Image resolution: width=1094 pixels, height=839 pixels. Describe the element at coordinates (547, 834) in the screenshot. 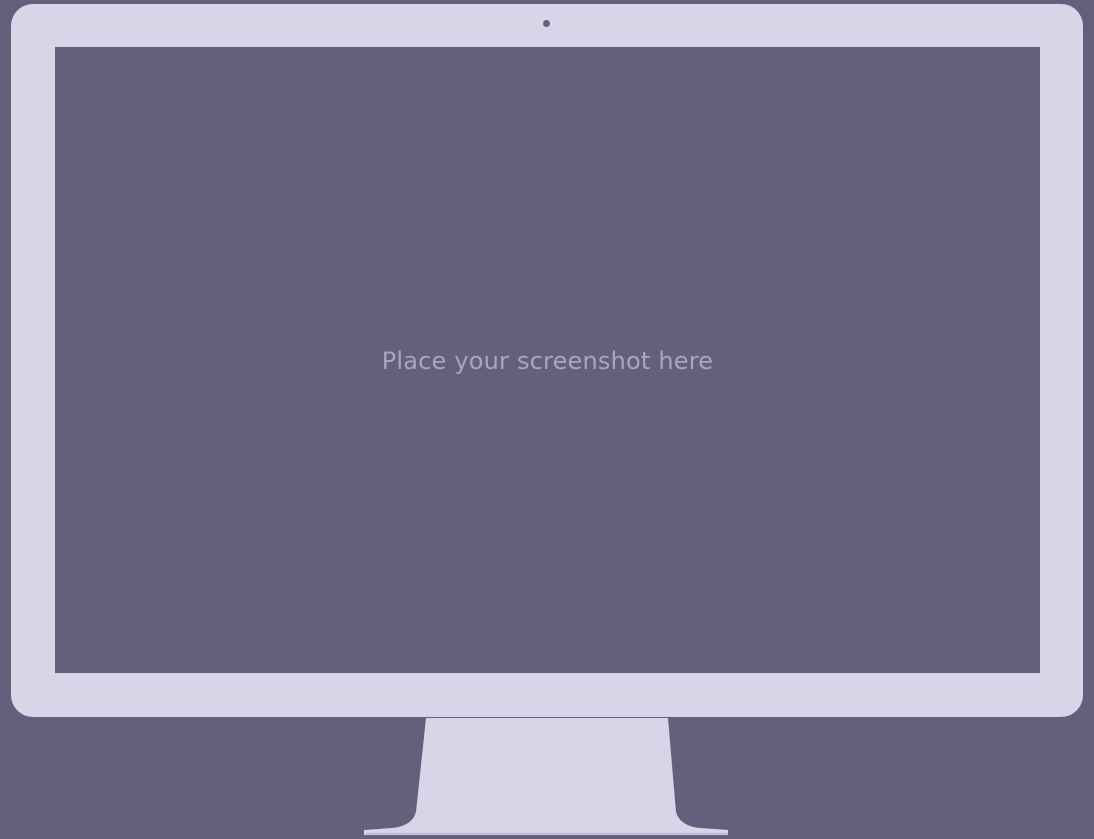

I see `monitor-stand-base-line` at that location.